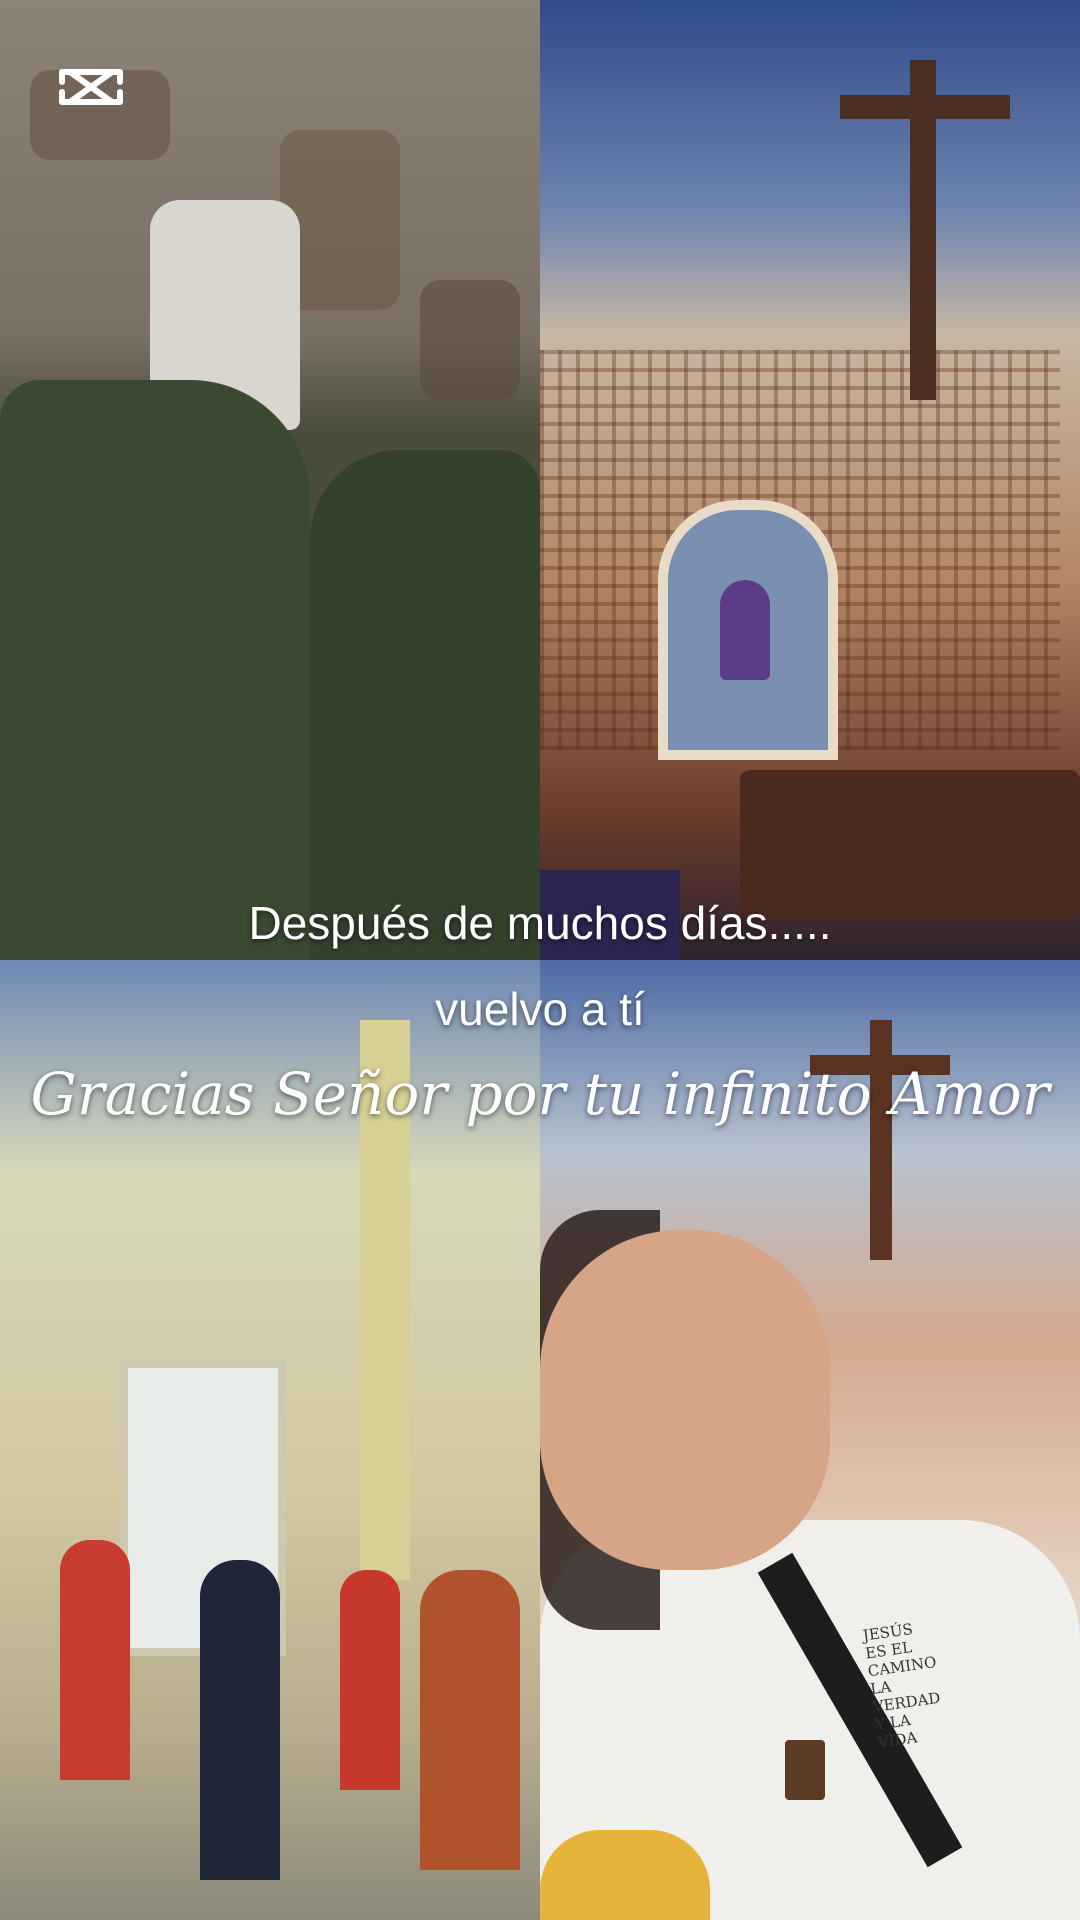 The image size is (1080, 1920). What do you see at coordinates (625, 1875) in the screenshot?
I see `yellow-object` at bounding box center [625, 1875].